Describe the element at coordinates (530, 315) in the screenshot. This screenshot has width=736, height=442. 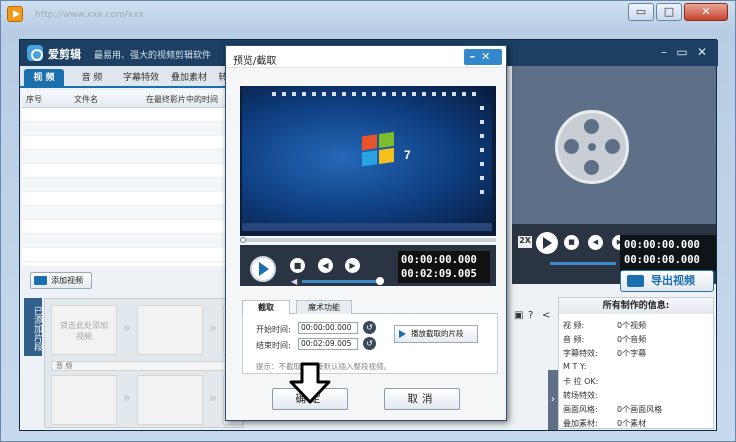
I see `help-icon: ?` at that location.